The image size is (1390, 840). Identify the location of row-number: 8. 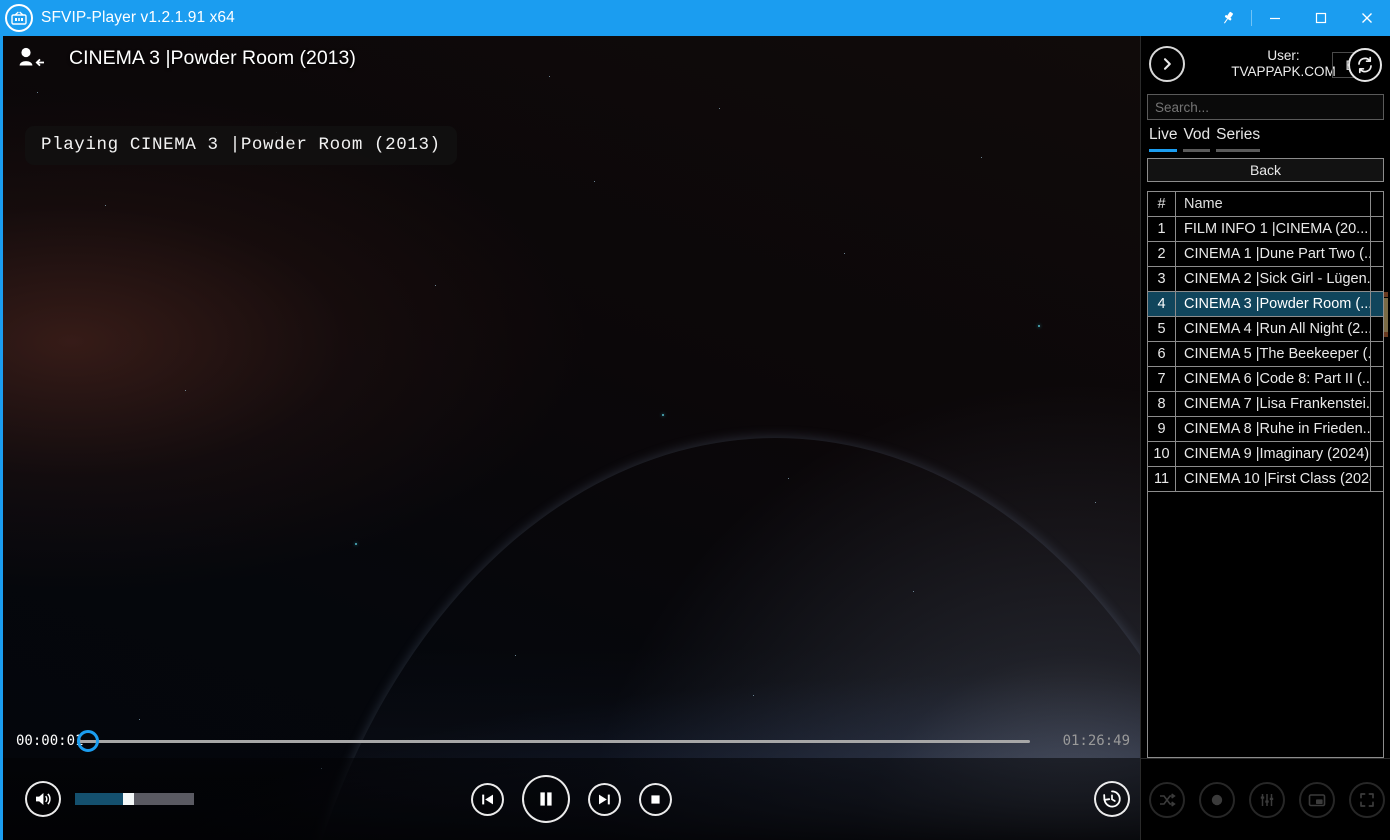
(1162, 404).